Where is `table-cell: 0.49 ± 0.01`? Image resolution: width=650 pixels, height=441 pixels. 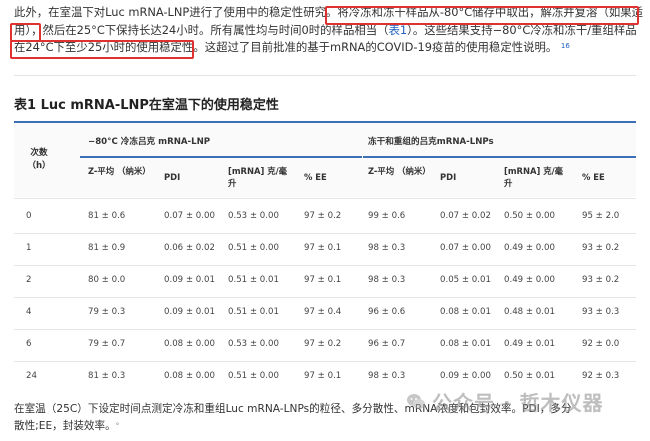
table-cell: 0.49 ± 0.01 is located at coordinates (529, 344).